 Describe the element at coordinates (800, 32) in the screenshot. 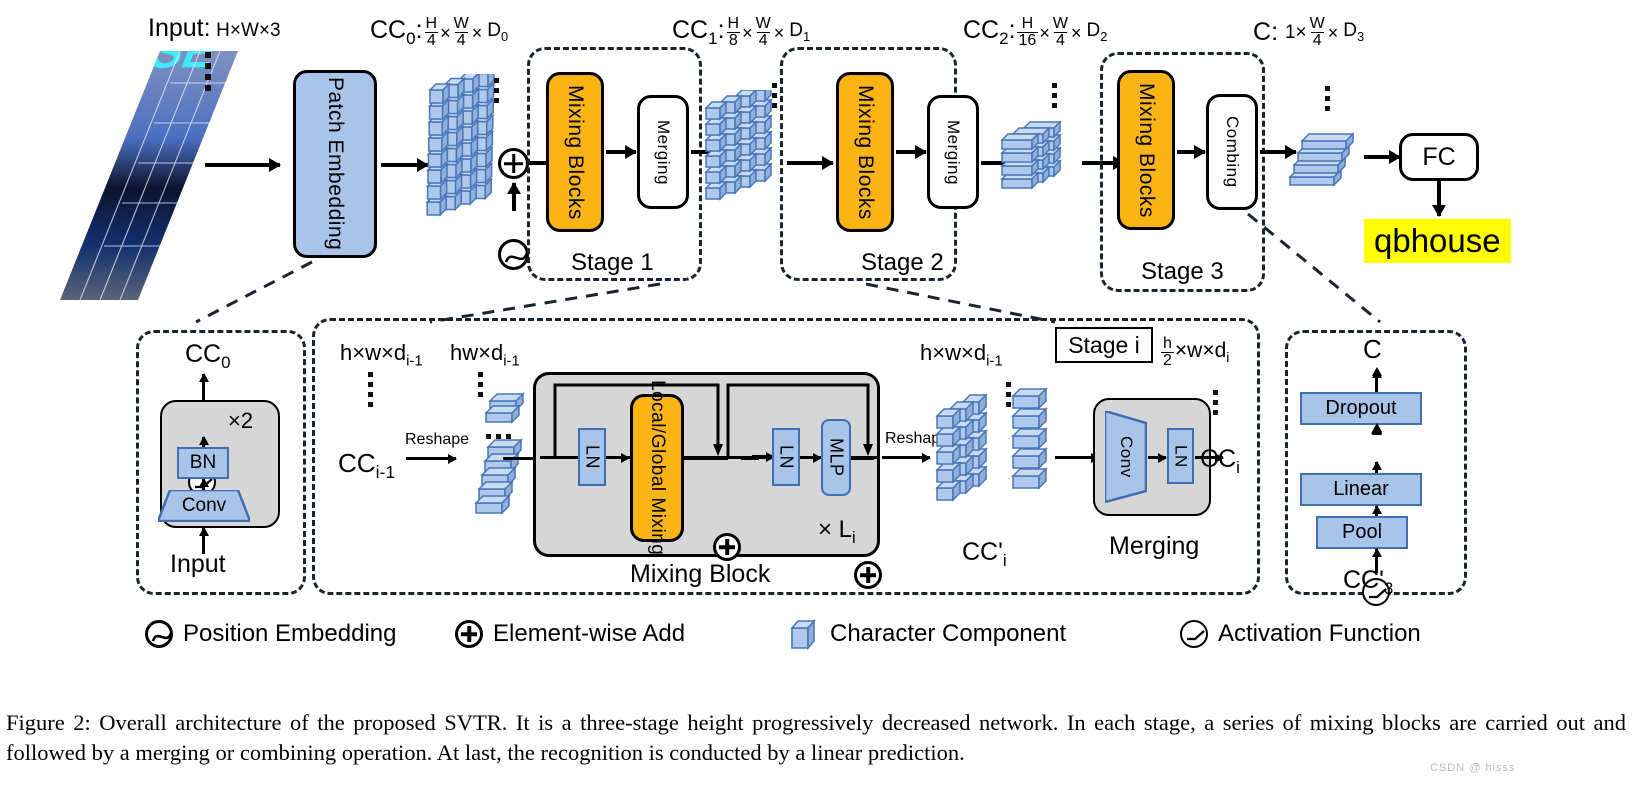

I see `dim-d1: D1` at that location.